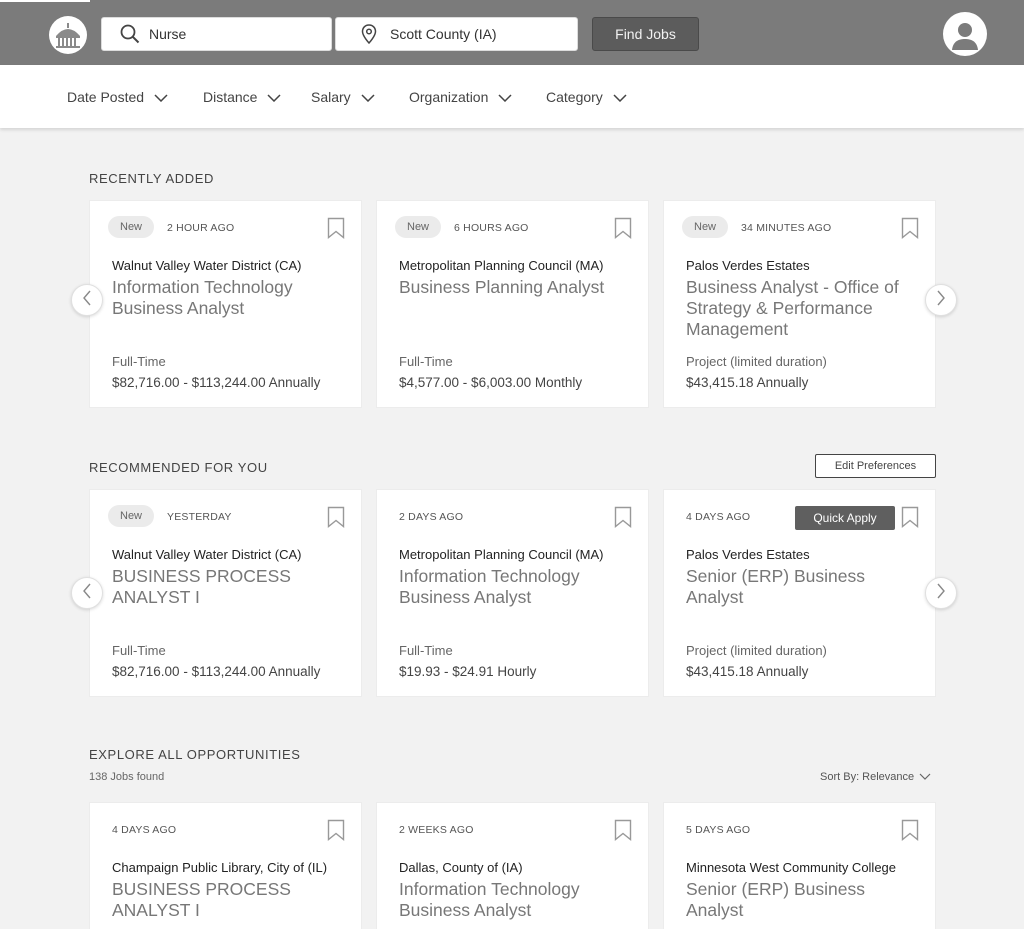 The image size is (1024, 929). I want to click on jobs-suffix: Jobs found, so click(137, 777).